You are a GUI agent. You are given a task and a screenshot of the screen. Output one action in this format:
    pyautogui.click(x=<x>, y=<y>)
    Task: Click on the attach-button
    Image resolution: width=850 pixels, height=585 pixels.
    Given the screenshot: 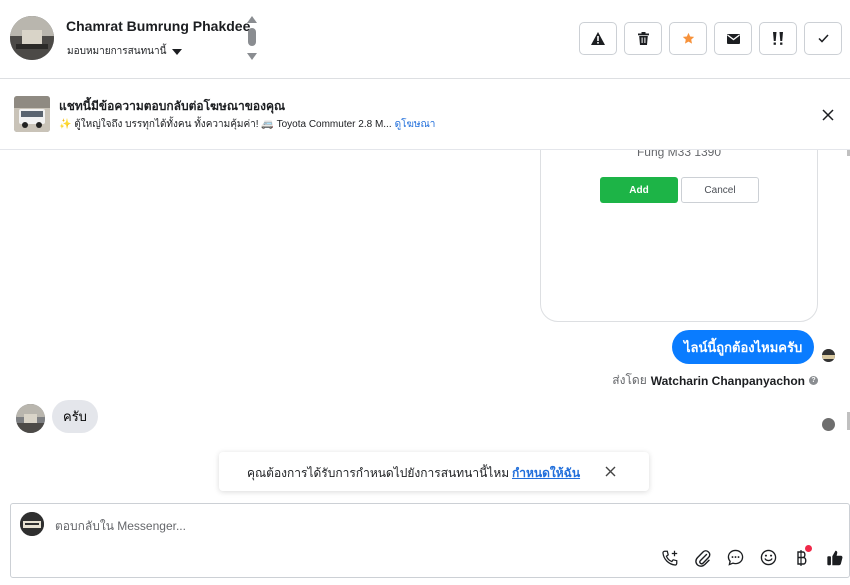 What is the action you would take?
    pyautogui.click(x=702, y=557)
    